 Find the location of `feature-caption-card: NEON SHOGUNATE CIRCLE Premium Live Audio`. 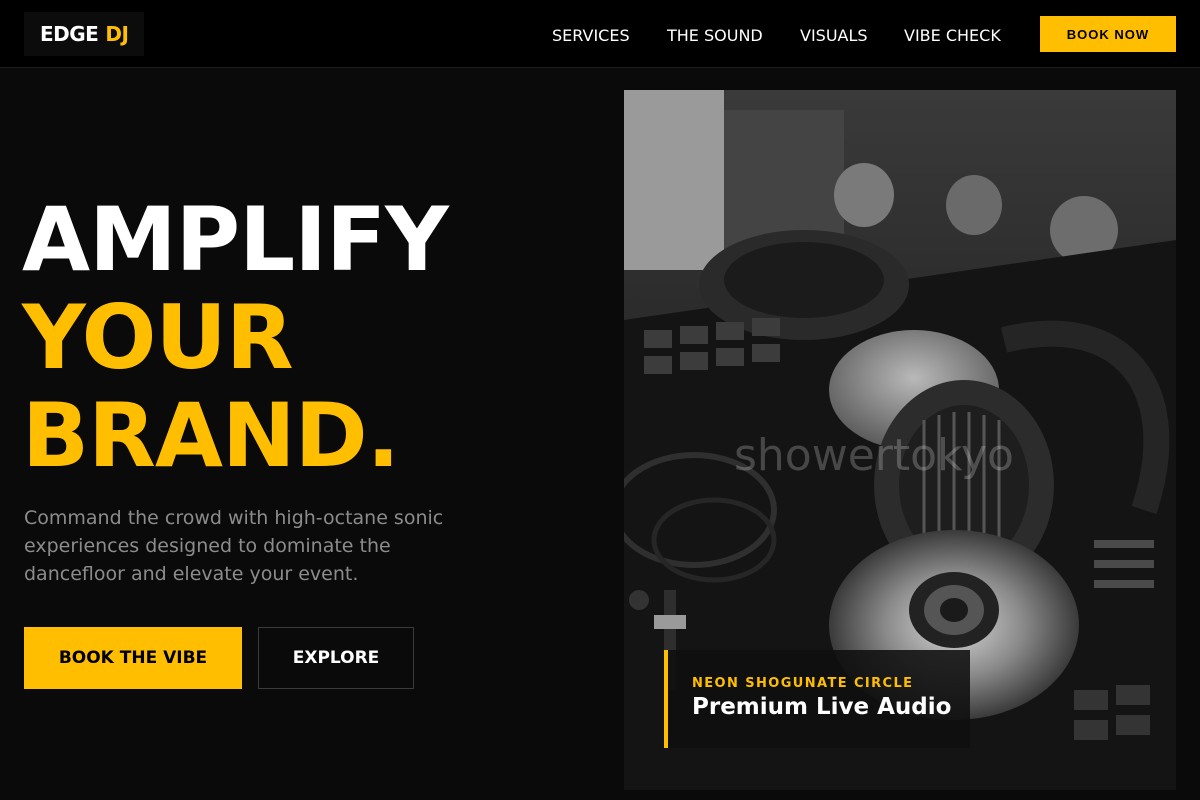

feature-caption-card: NEON SHOGUNATE CIRCLE Premium Live Audio is located at coordinates (817, 699).